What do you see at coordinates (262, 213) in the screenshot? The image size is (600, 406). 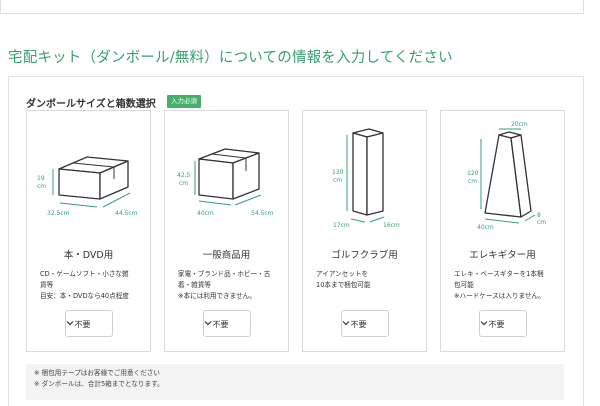 I see `dim-width: 54.5cm` at bounding box center [262, 213].